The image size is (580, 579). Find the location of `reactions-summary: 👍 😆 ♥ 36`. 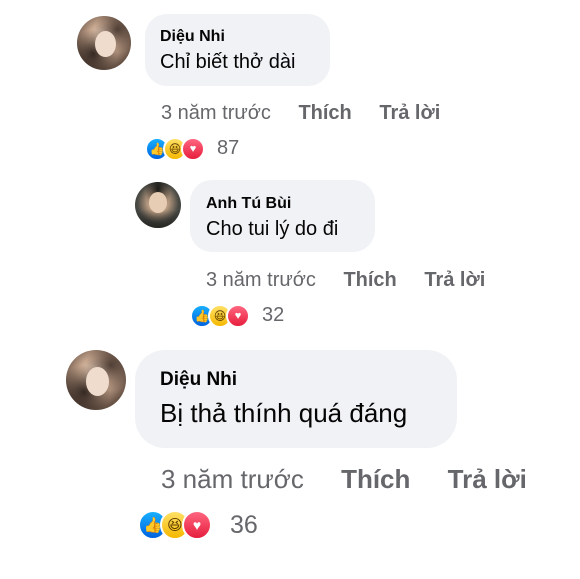

reactions-summary: 👍 😆 ♥ 36 is located at coordinates (213, 526).